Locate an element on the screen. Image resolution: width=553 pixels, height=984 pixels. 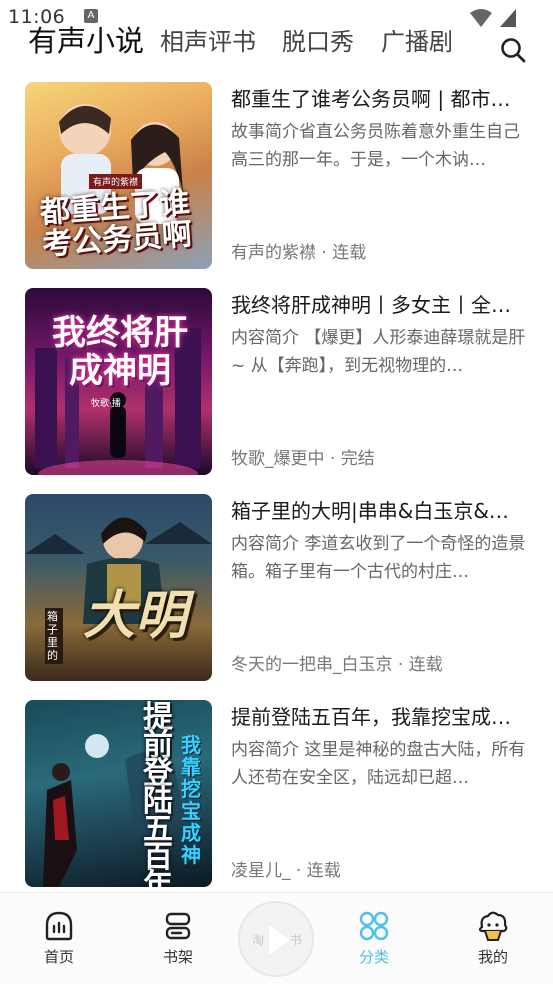
status-time: 11:06 is located at coordinates (37, 17).